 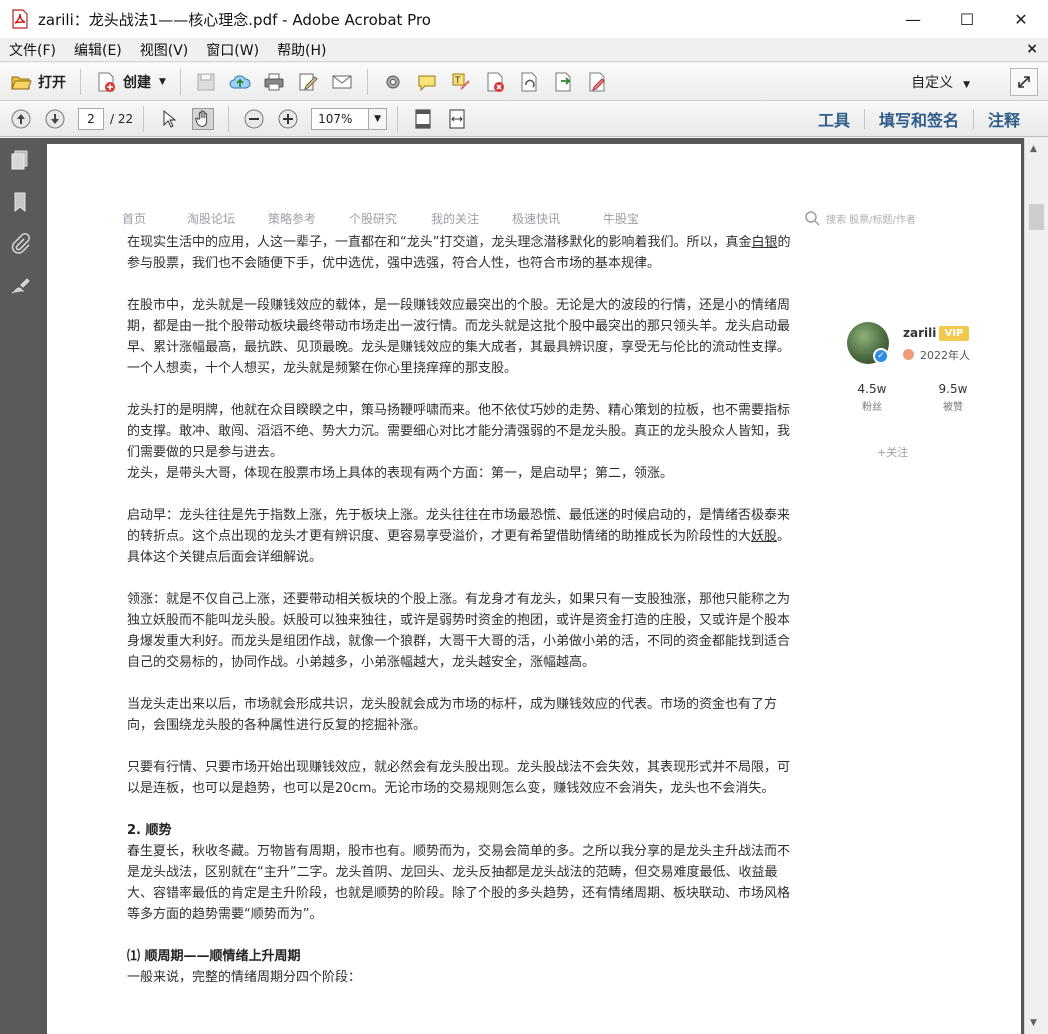 What do you see at coordinates (164, 50) in the screenshot?
I see `menu-view: 视图(V)` at bounding box center [164, 50].